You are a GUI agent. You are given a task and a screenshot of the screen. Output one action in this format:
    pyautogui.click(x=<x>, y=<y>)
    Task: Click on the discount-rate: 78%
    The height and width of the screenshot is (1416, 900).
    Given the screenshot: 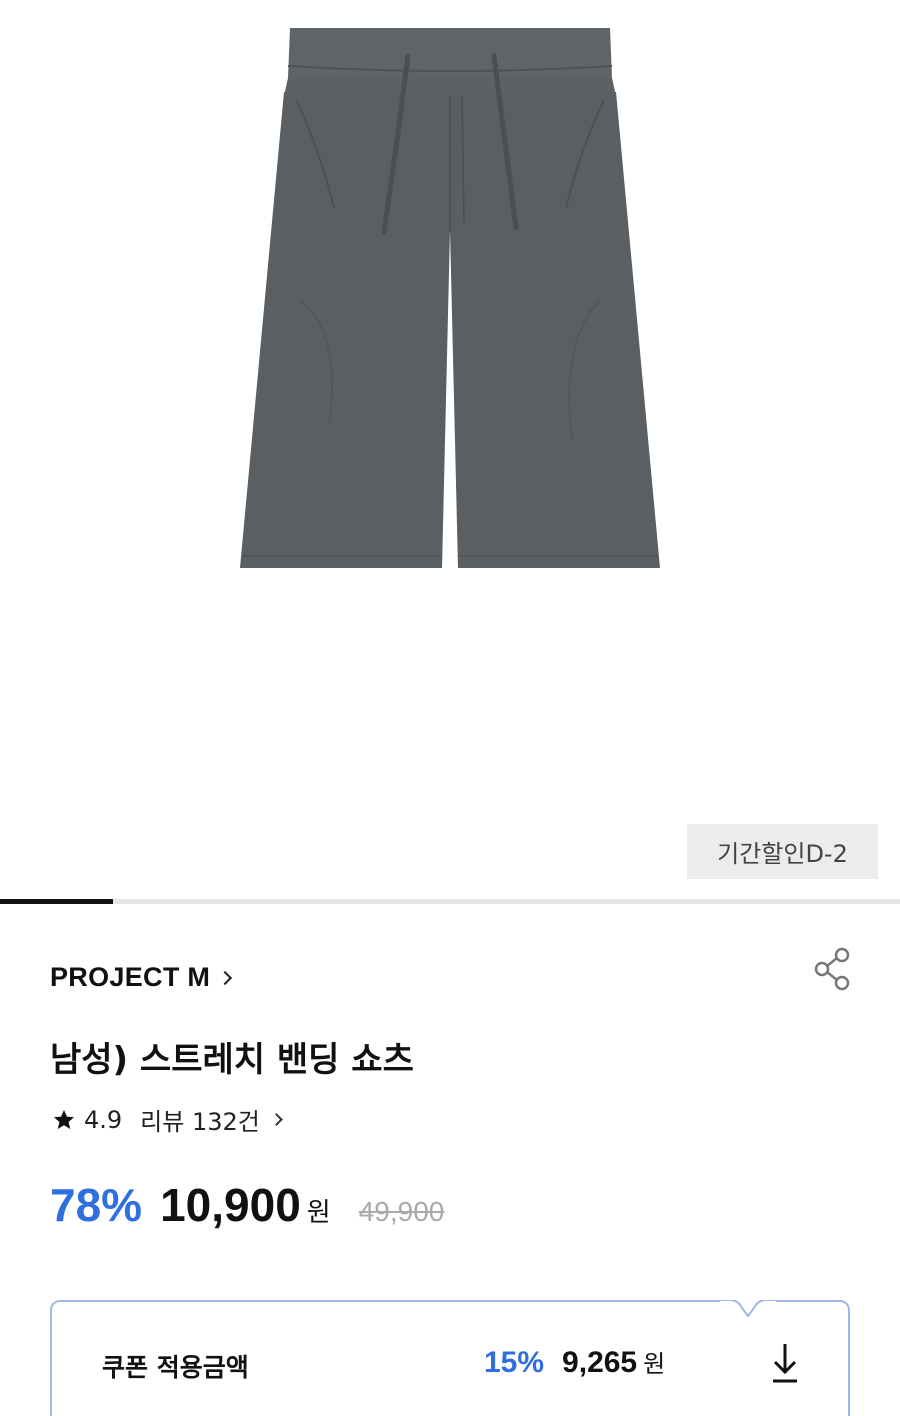 What is the action you would take?
    pyautogui.click(x=96, y=1205)
    